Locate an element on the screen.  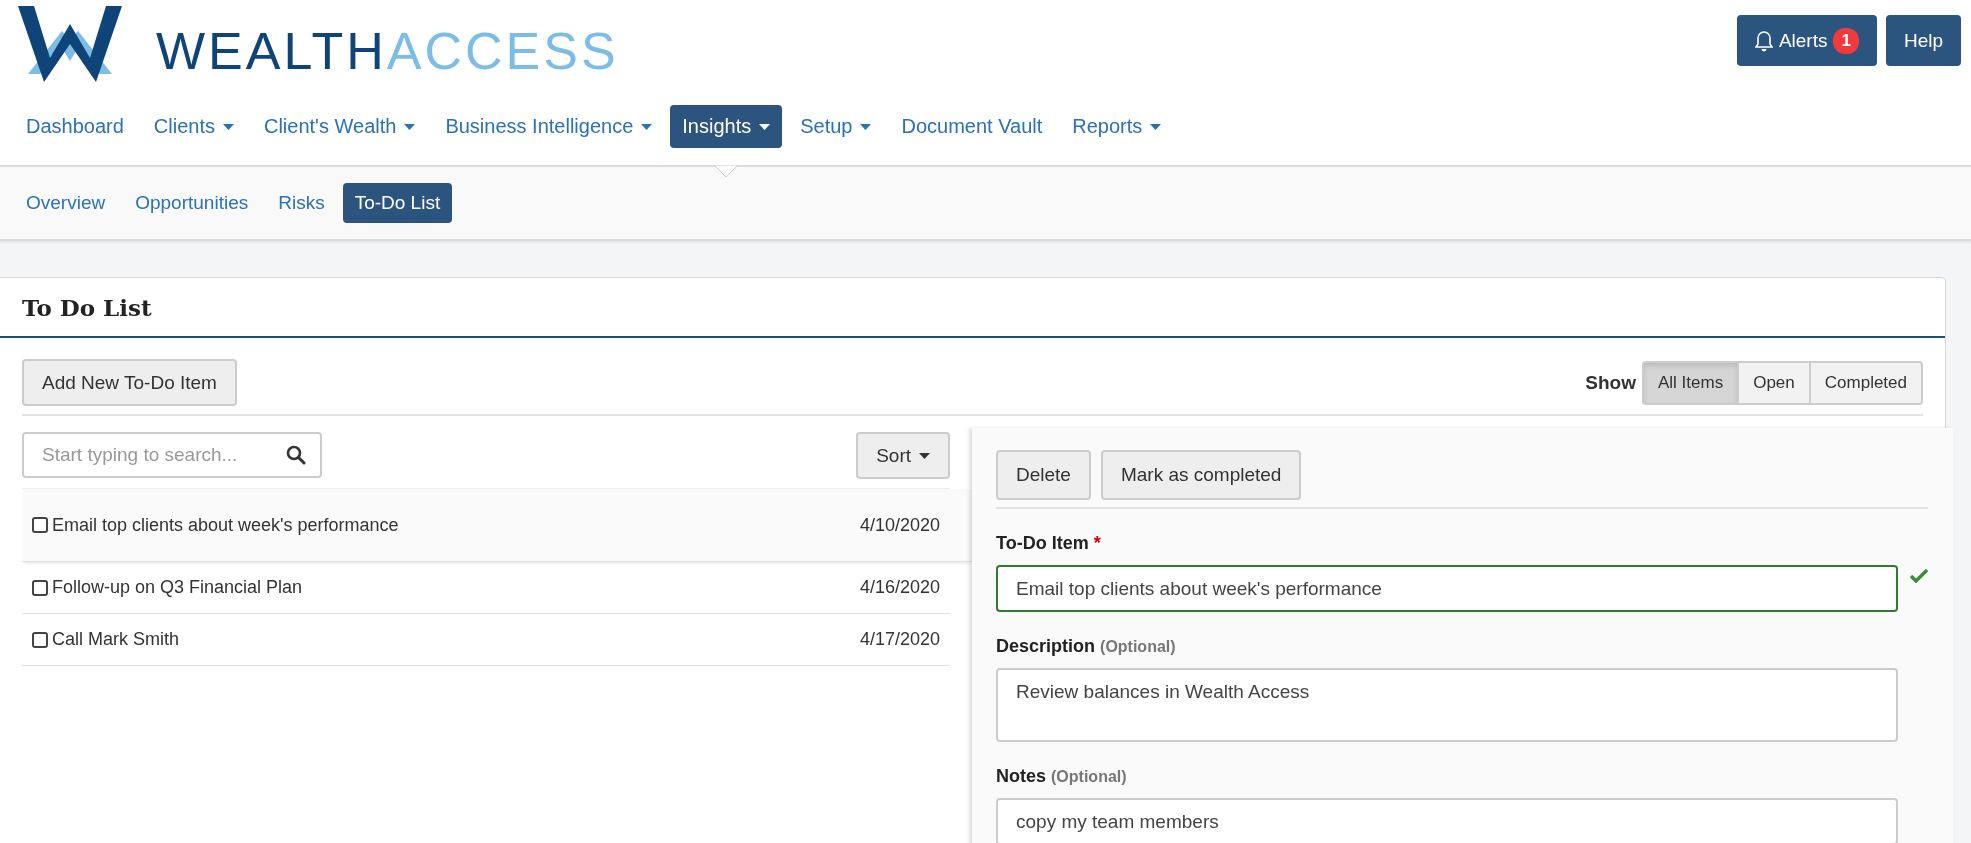
search-icon is located at coordinates (296, 455).